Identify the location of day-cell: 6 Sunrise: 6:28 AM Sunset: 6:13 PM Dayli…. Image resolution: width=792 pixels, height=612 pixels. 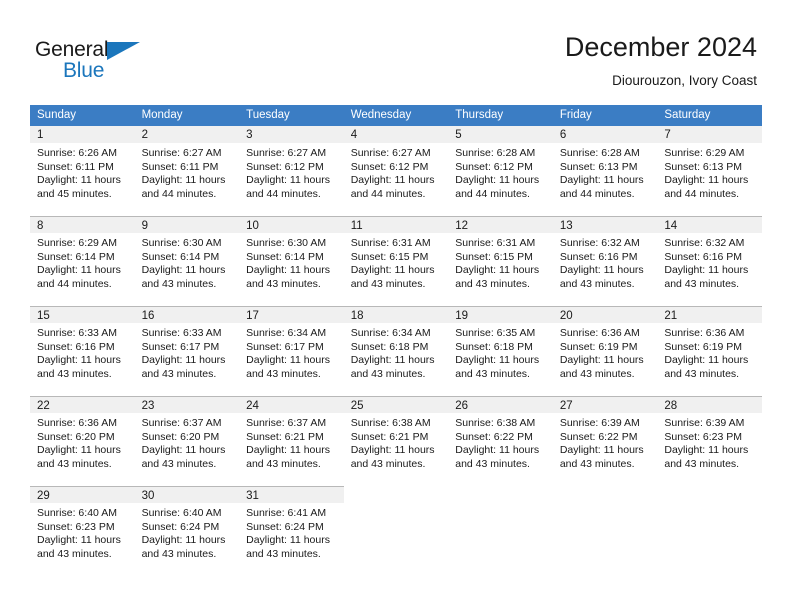
(605, 171).